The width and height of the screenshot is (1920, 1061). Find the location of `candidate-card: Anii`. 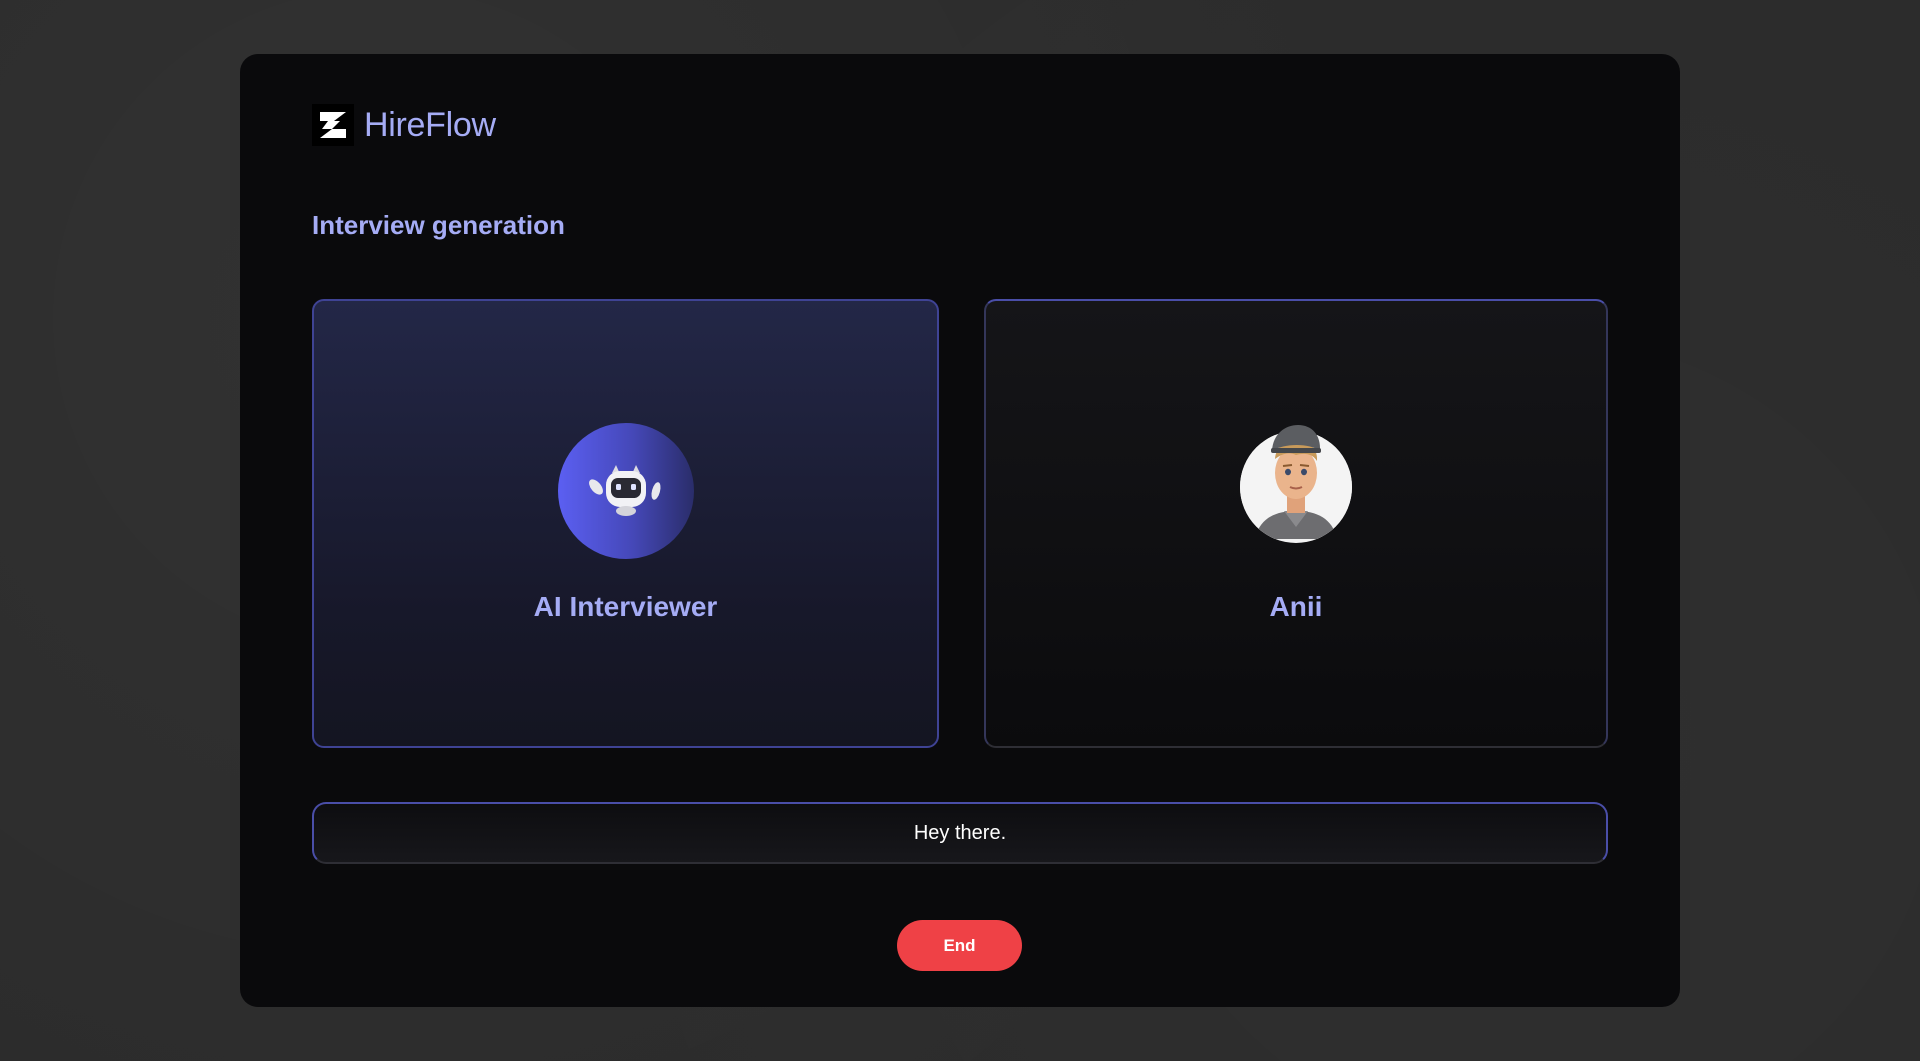

candidate-card: Anii is located at coordinates (1296, 523).